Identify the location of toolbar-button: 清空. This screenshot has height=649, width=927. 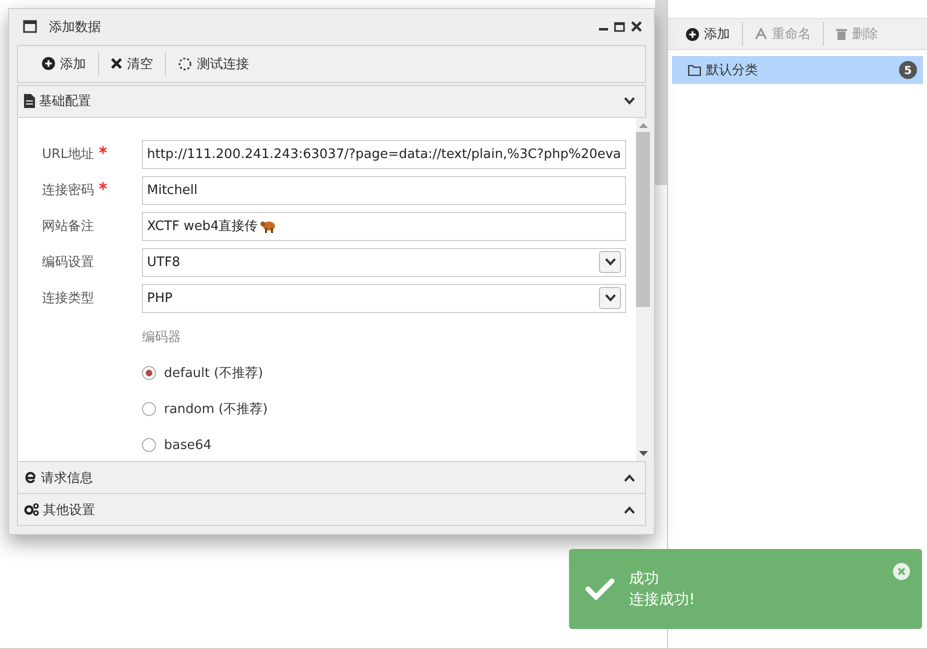
(132, 63).